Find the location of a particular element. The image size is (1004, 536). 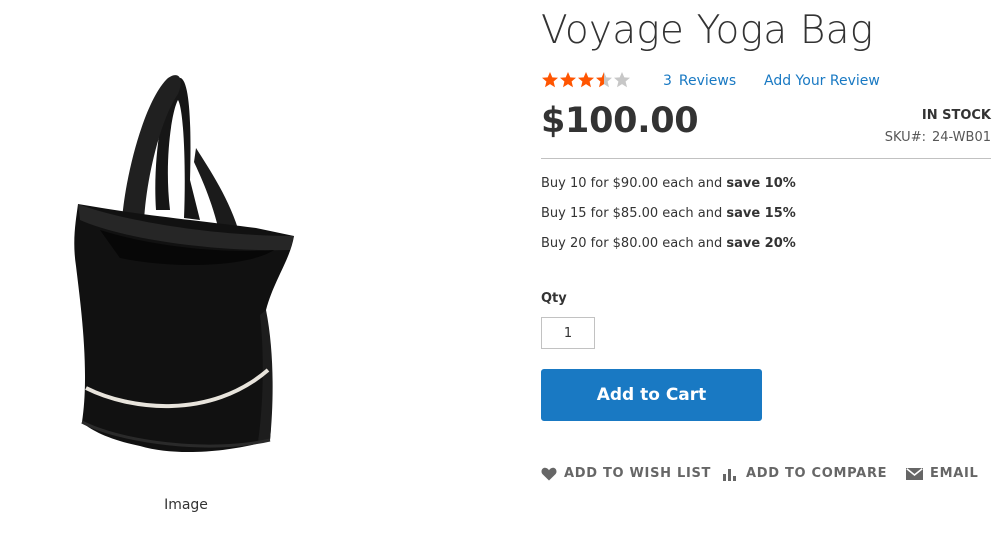

product-social-links: Add to Wish List Add to Compare Email is located at coordinates (766, 476).